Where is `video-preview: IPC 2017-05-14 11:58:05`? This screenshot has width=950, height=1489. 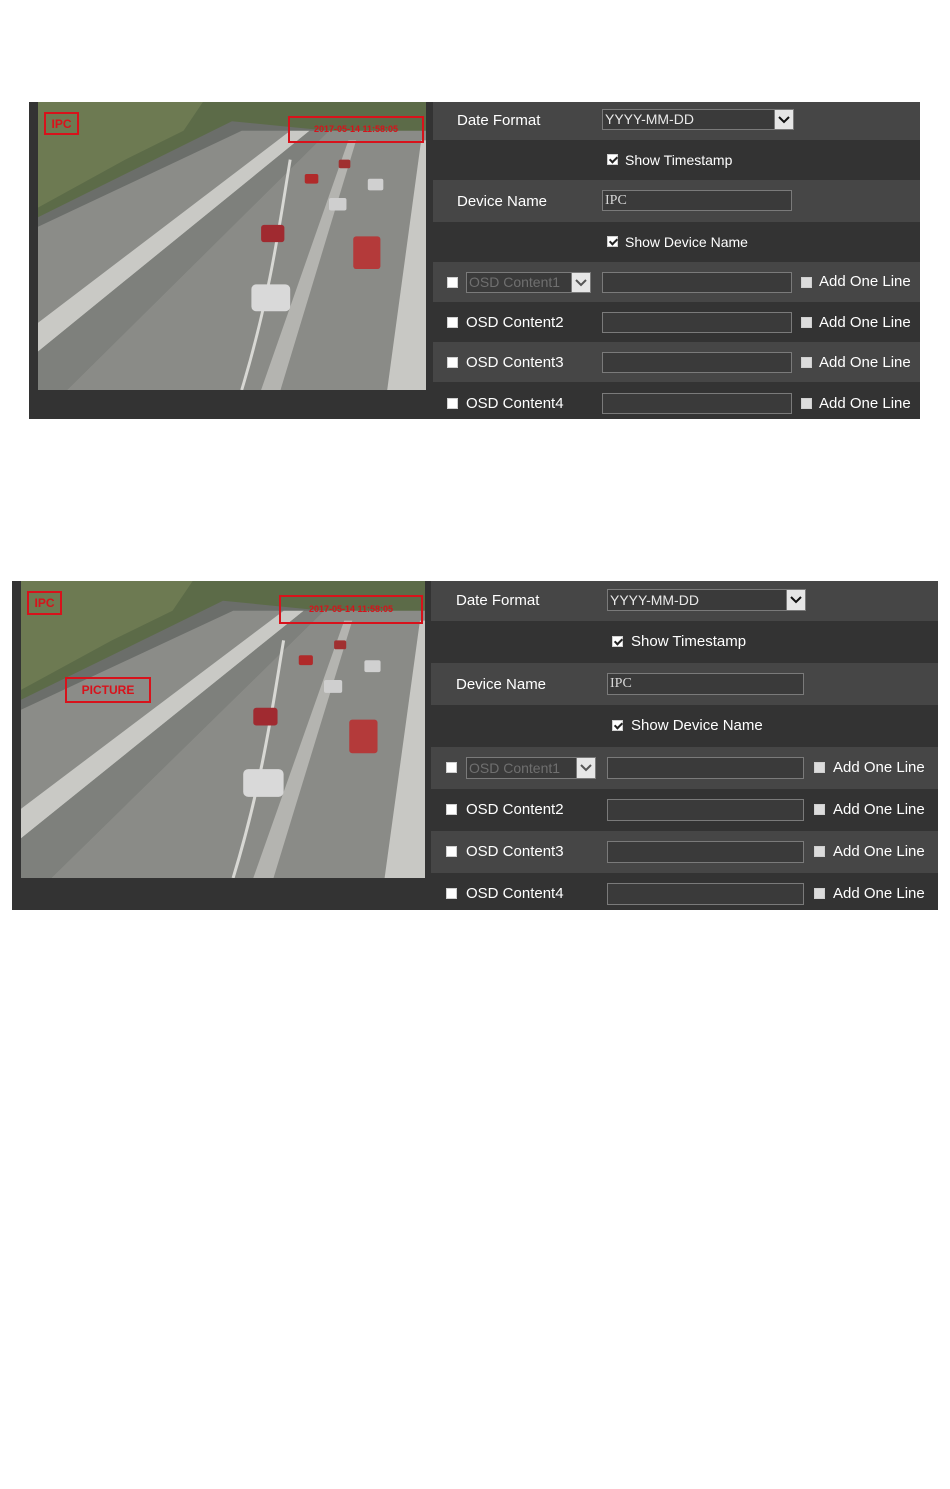
video-preview: IPC 2017-05-14 11:58:05 is located at coordinates (232, 246).